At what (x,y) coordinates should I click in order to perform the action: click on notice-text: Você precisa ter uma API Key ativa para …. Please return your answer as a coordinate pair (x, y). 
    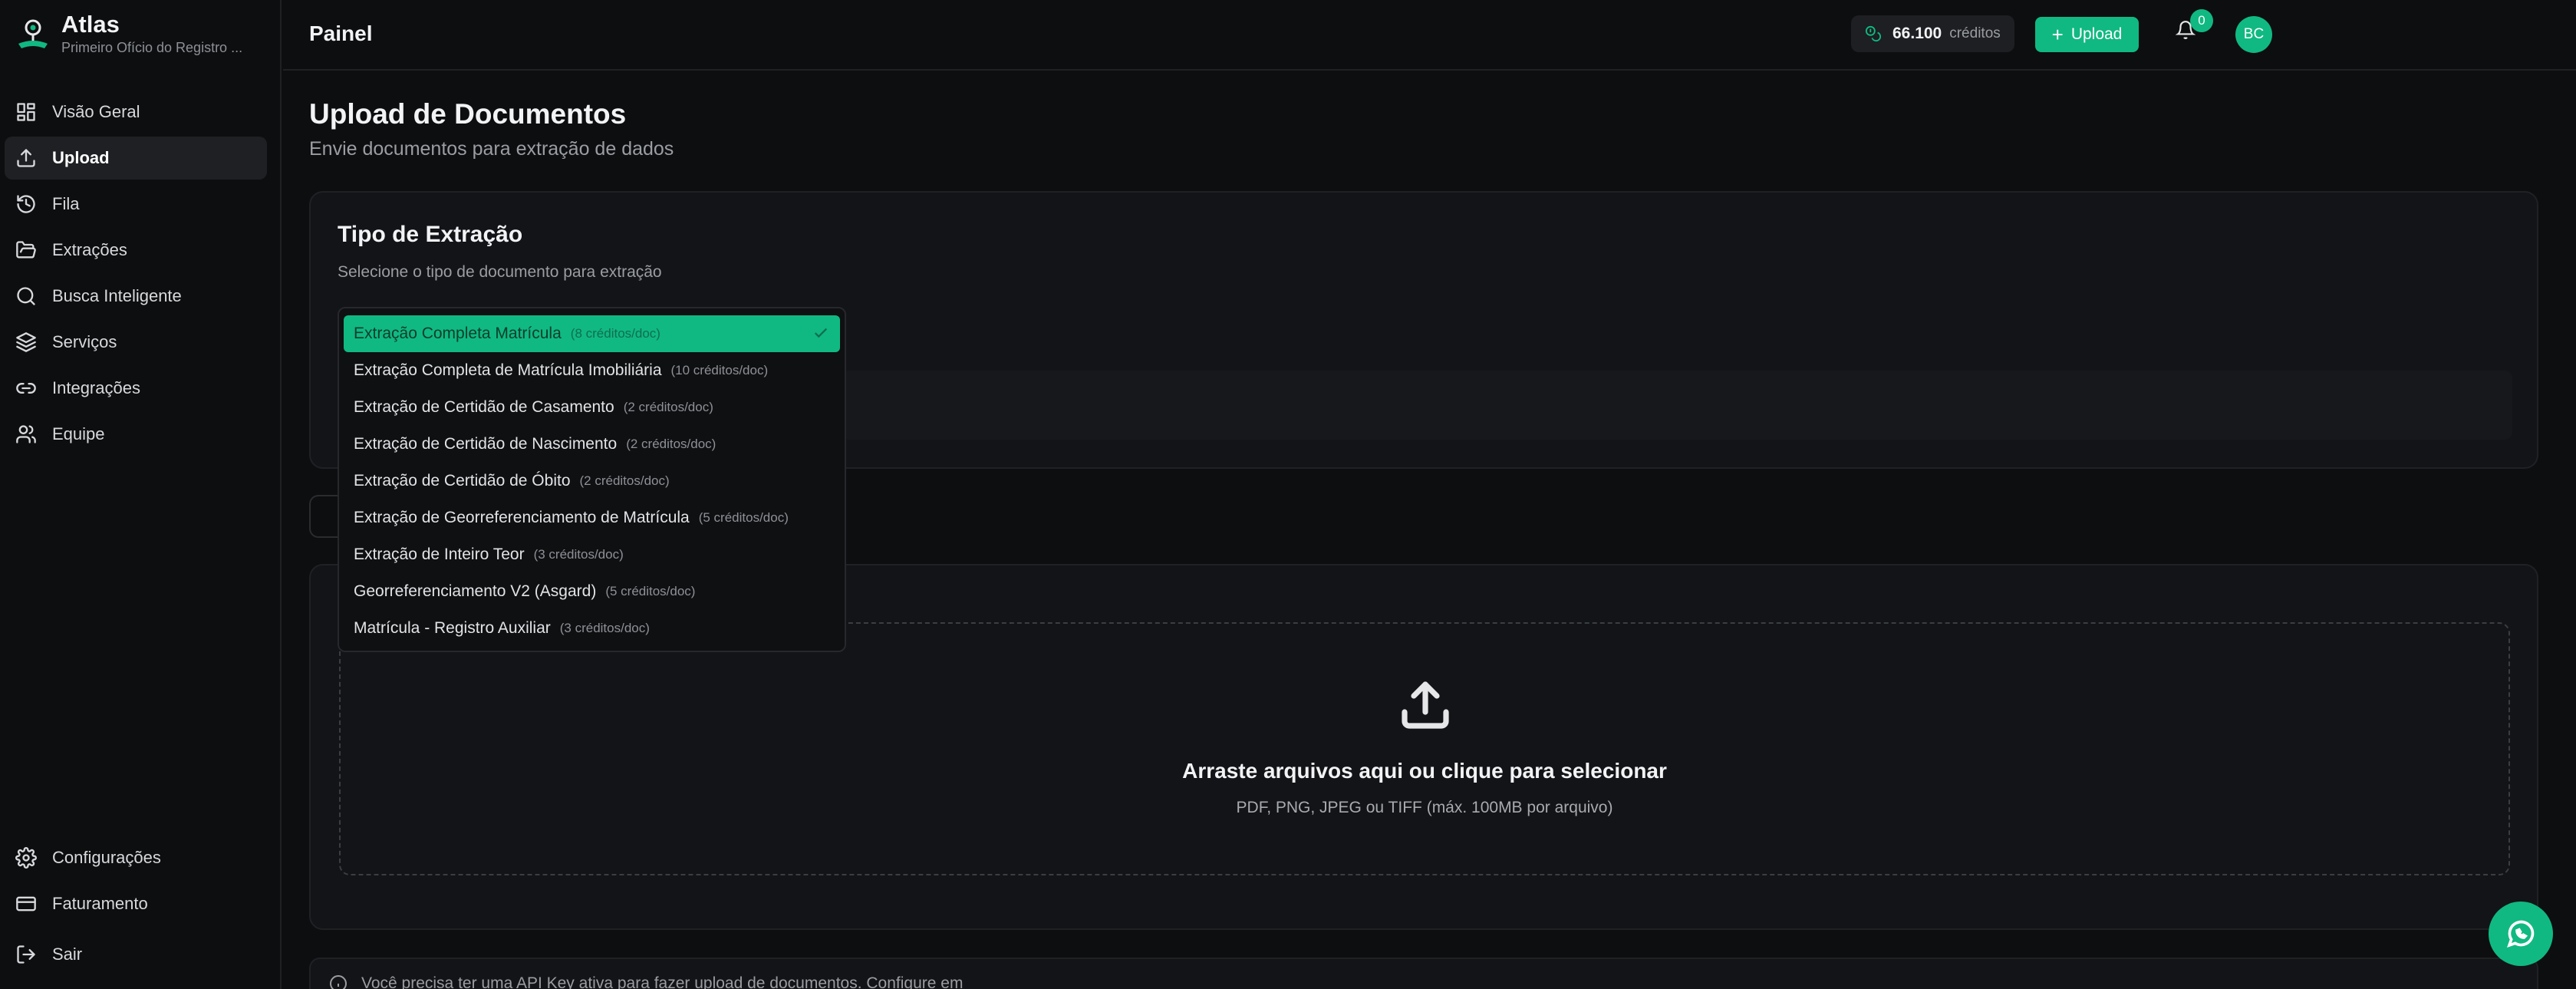
    Looking at the image, I should click on (662, 981).